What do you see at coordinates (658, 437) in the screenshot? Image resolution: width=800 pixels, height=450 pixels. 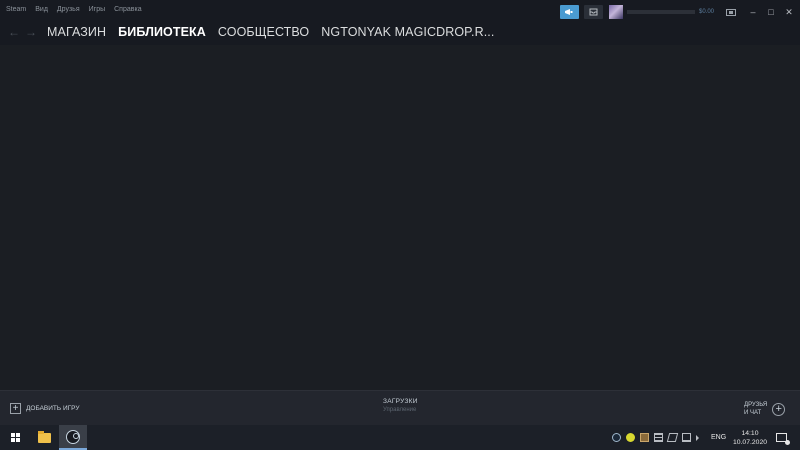 I see `tray-notes-icon` at bounding box center [658, 437].